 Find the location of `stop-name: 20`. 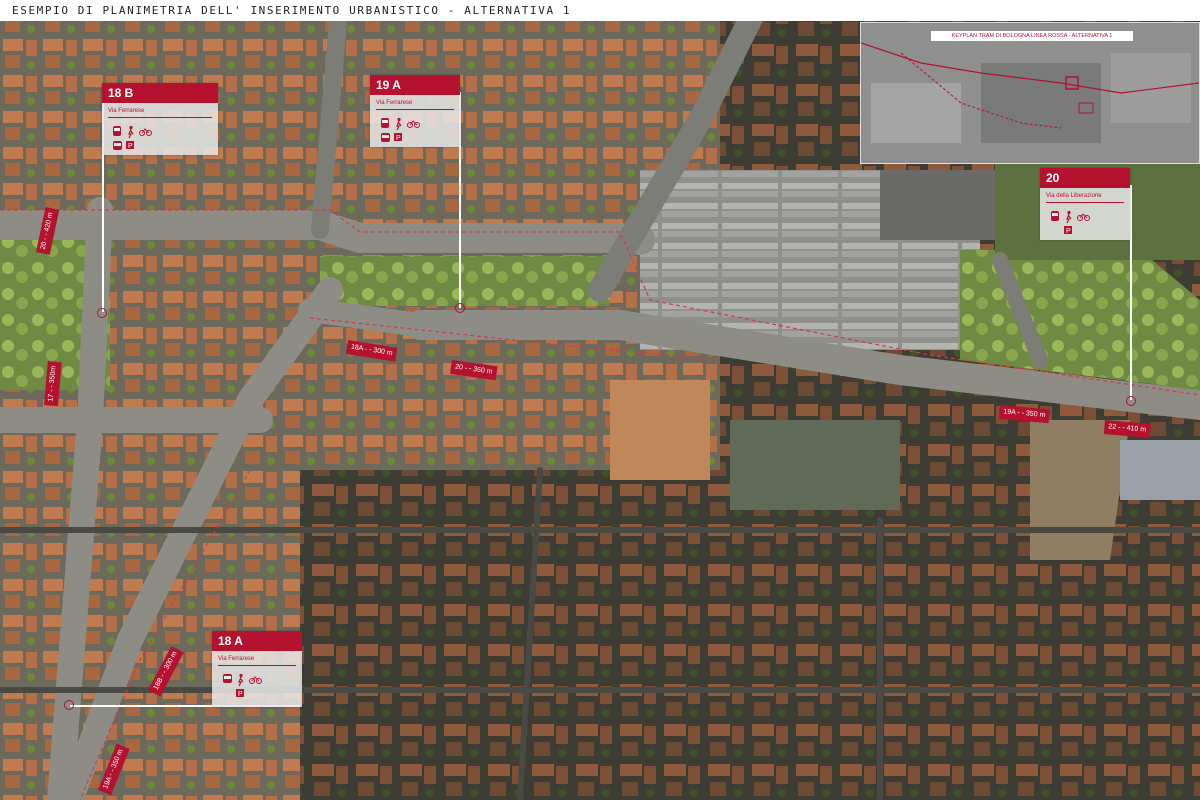

stop-name: 20 is located at coordinates (1085, 178).